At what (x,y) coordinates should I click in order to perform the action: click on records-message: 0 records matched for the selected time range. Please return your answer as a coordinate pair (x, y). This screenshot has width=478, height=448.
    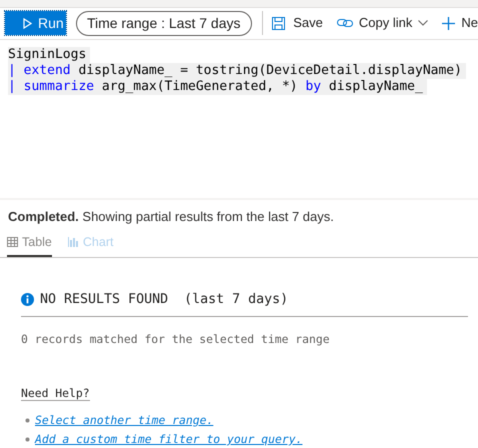
    Looking at the image, I should click on (176, 339).